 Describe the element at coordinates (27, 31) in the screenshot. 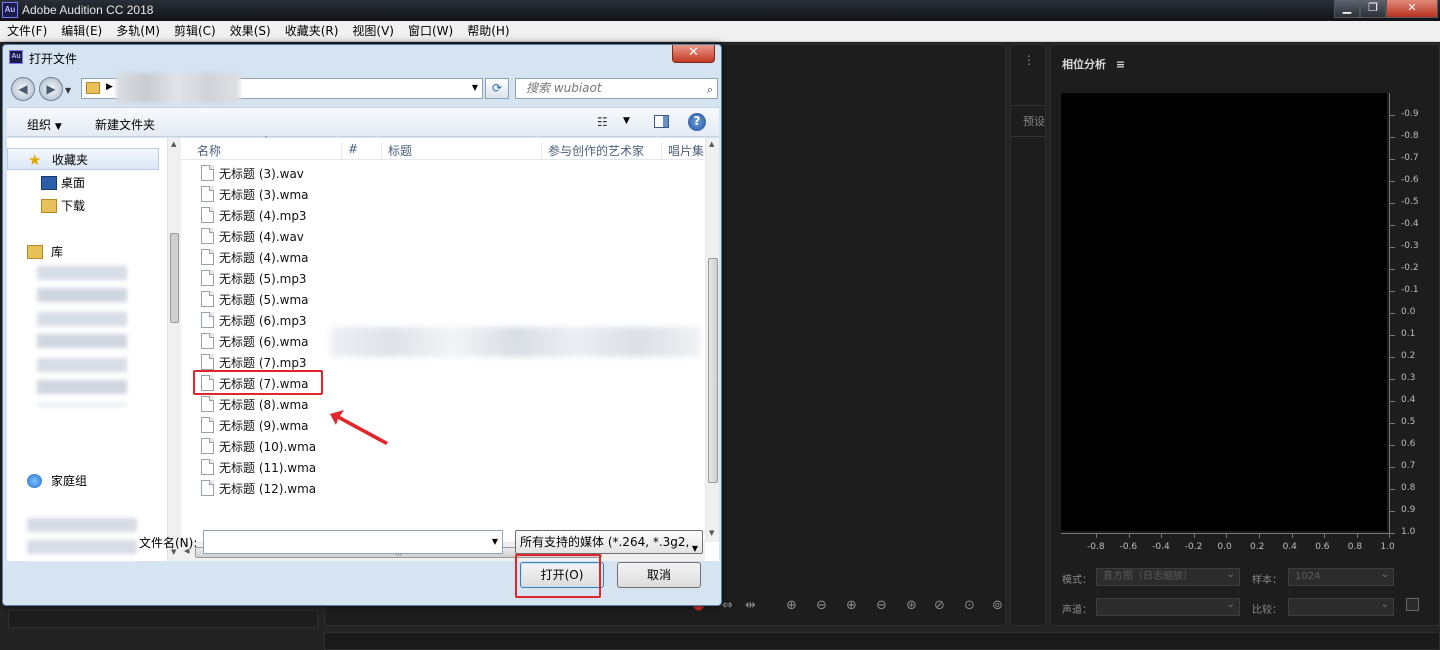

I see `menu-file: 文件(F)` at that location.